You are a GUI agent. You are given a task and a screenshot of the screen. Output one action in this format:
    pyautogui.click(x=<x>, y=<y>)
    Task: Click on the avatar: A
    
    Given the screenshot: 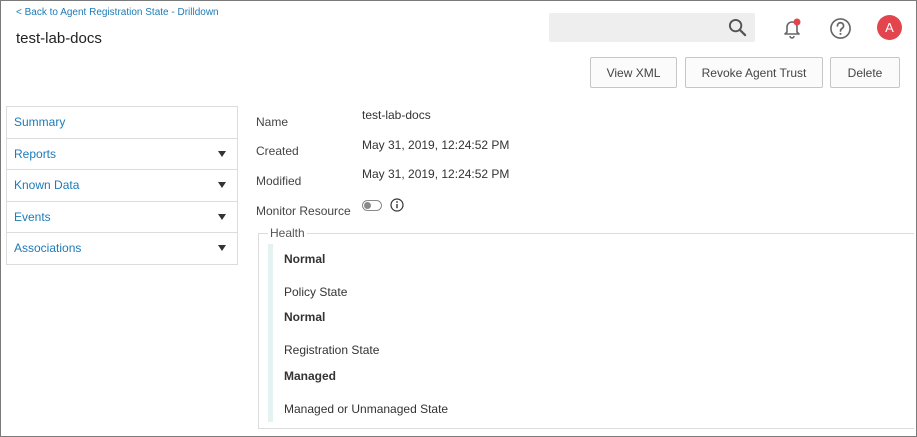 What is the action you would take?
    pyautogui.click(x=889, y=27)
    